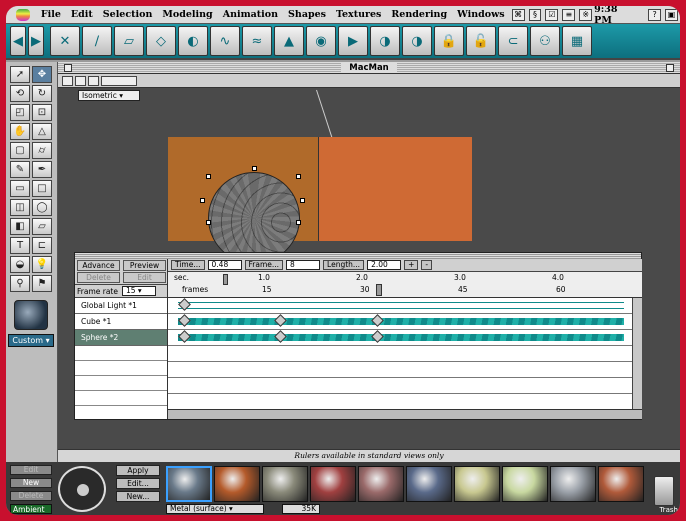 The width and height of the screenshot is (686, 521). I want to click on tool-line-icon: ∕, so click(97, 41).